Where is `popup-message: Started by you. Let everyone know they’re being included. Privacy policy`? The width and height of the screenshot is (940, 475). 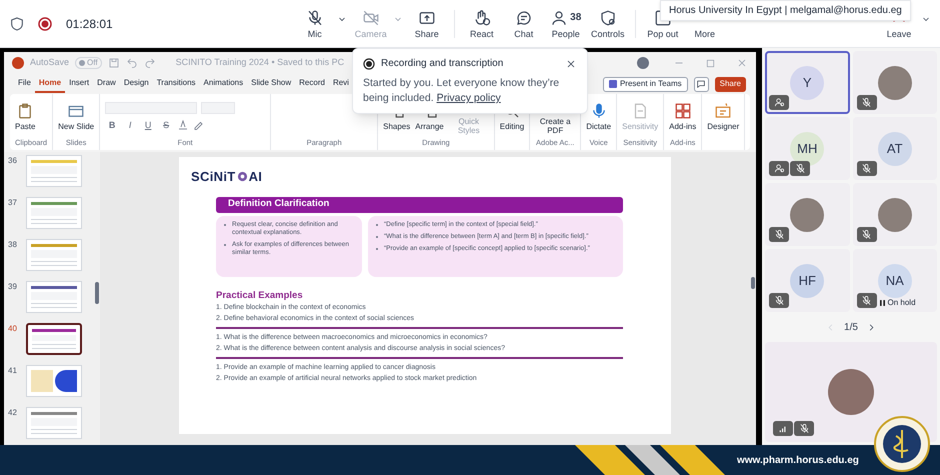 popup-message: Started by you. Let everyone know they’re being included. Privacy policy is located at coordinates (461, 91).